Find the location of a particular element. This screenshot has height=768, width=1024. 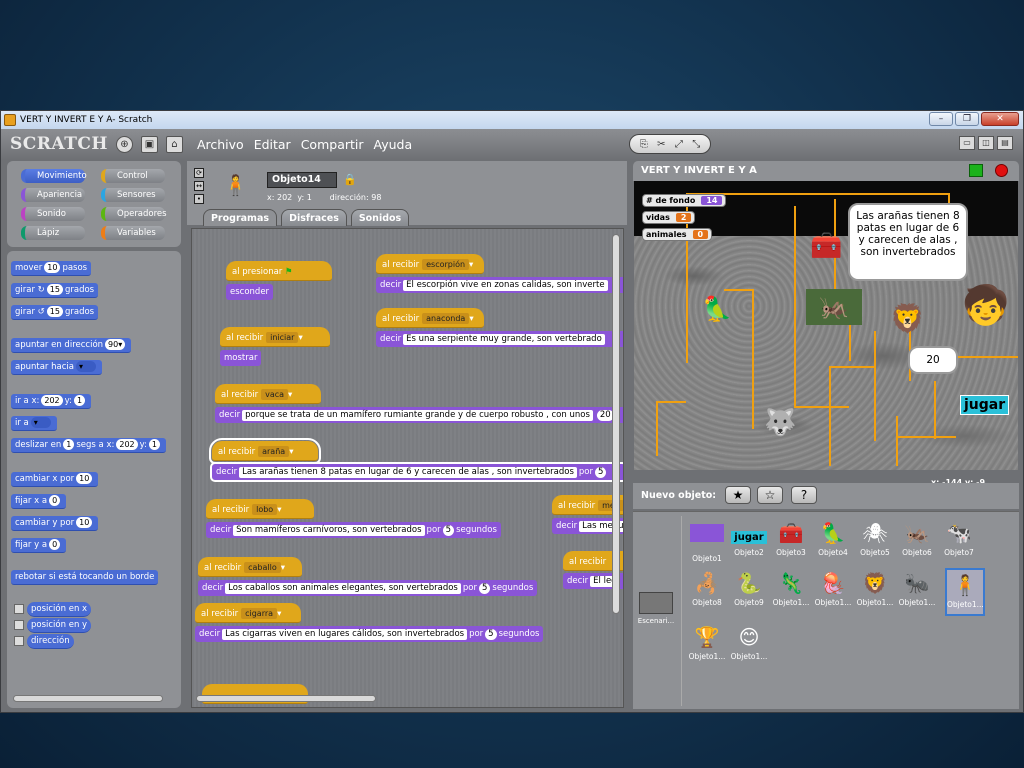

sprite-thumb-9: 🐍 Objeto9 is located at coordinates (749, 592).